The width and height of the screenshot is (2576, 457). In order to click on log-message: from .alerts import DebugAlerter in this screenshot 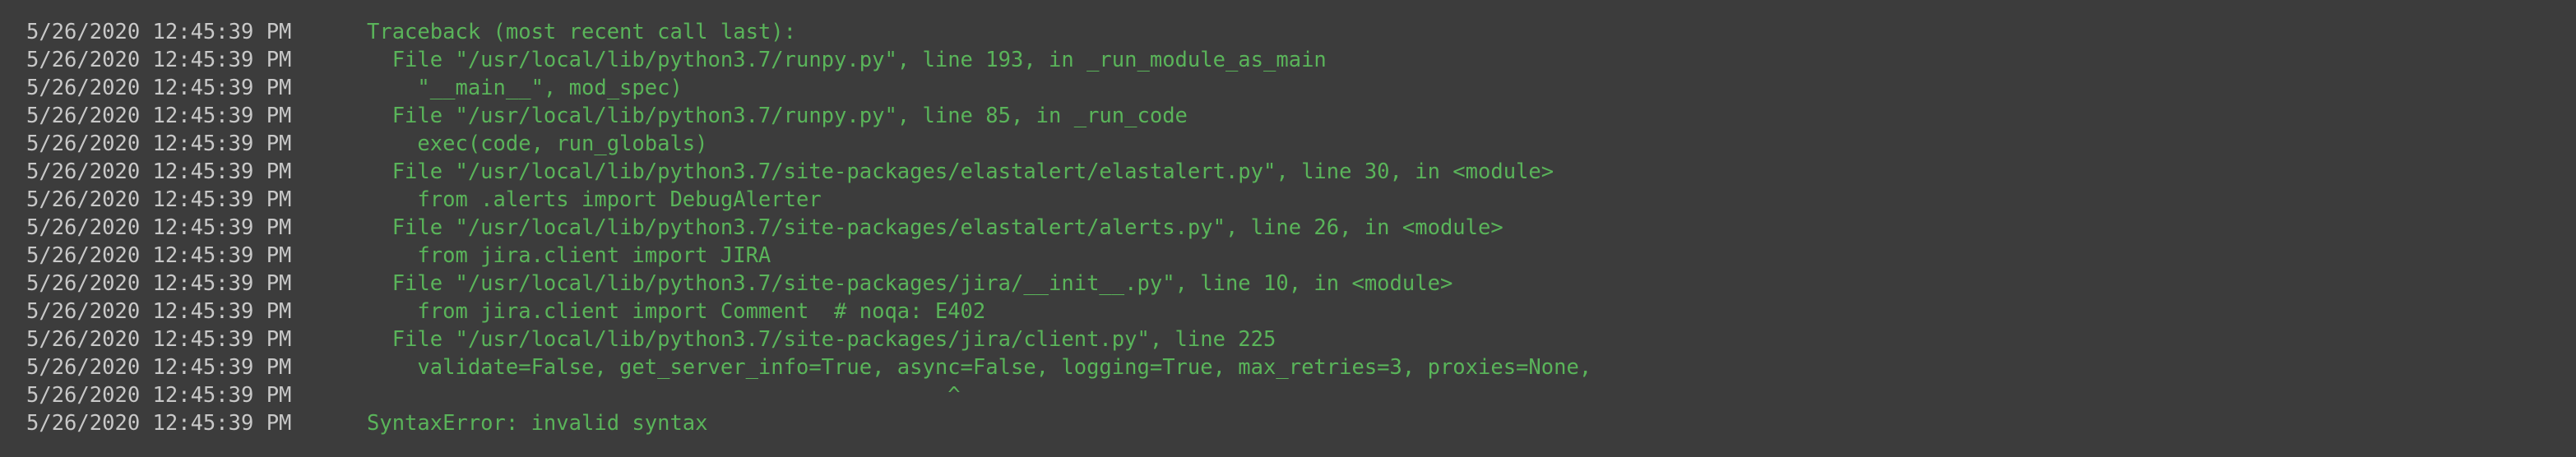, I will do `click(594, 200)`.